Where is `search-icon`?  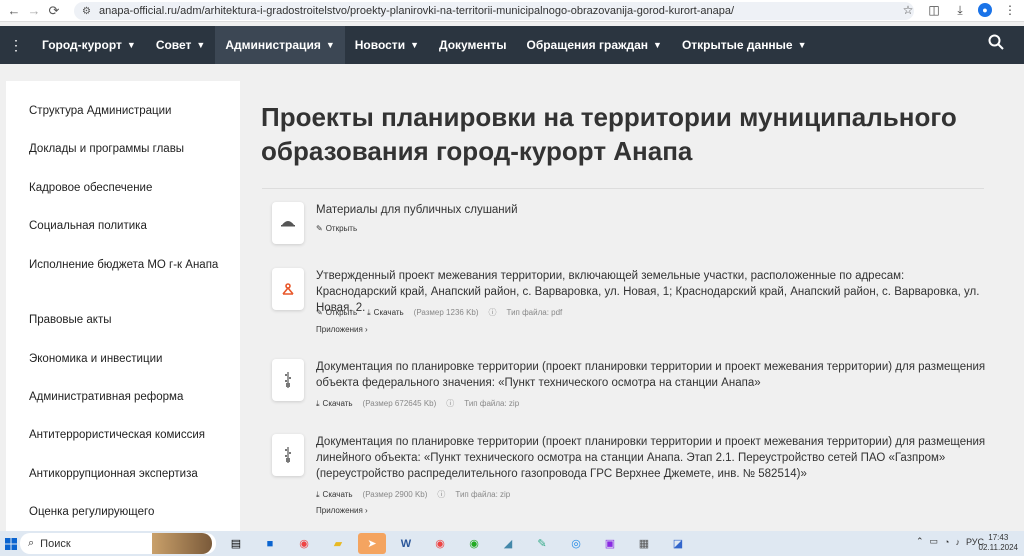
search-icon is located at coordinates (996, 44).